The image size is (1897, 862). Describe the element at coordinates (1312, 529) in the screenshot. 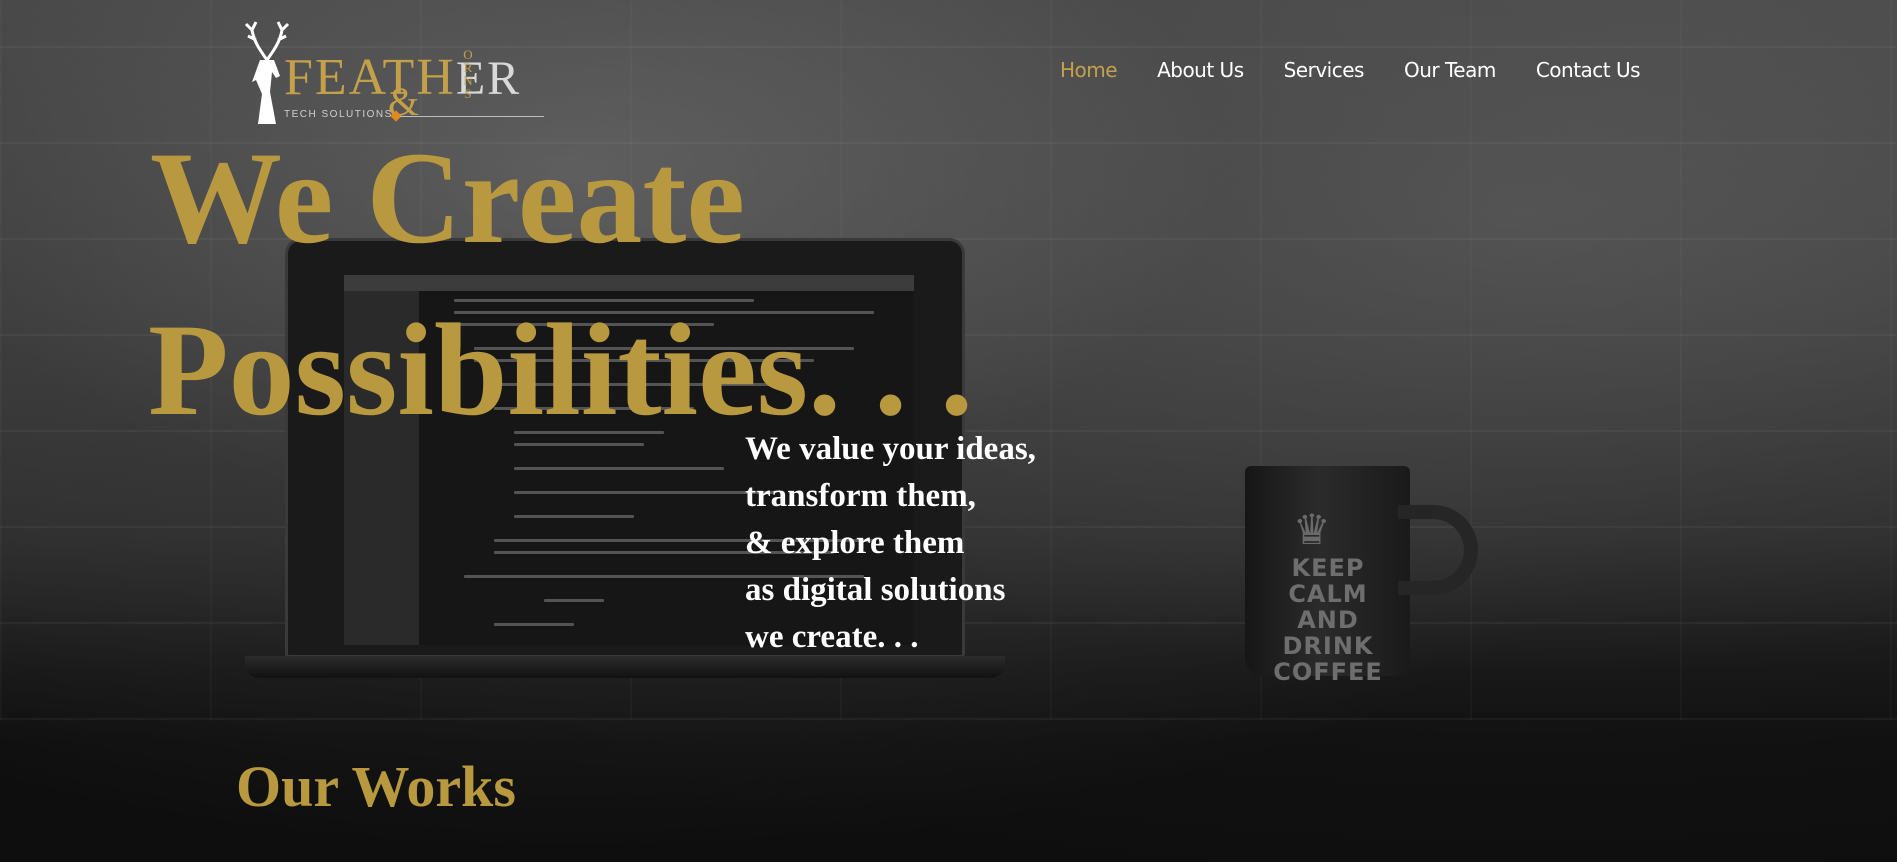

I see `crown-icon: ♛` at that location.